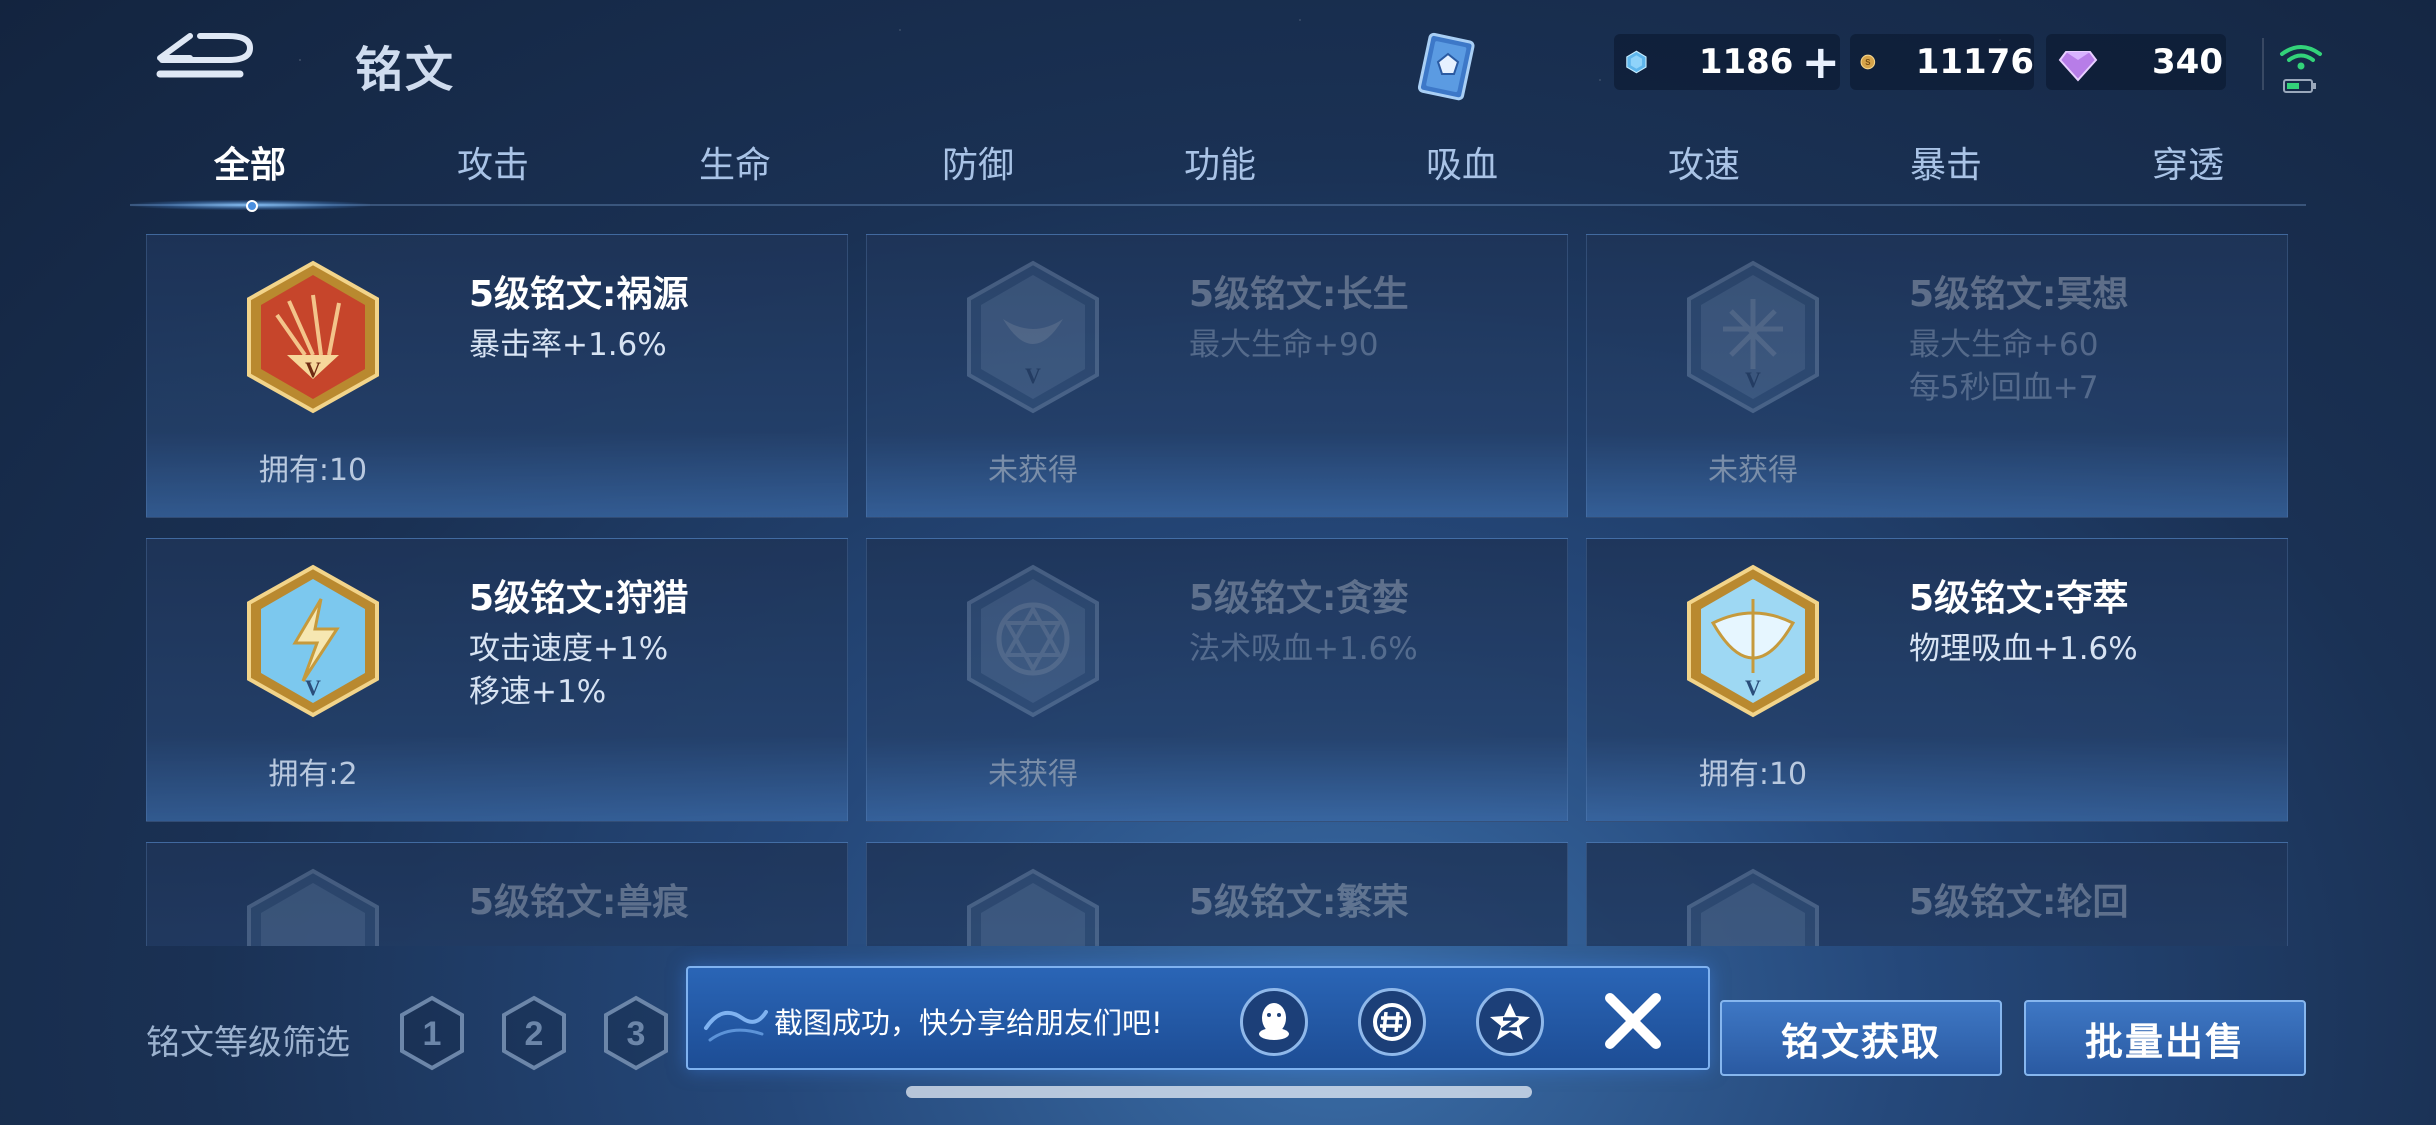 This screenshot has width=2436, height=1125. Describe the element at coordinates (313, 774) in the screenshot. I see `owned-count: 拥有:2` at that location.